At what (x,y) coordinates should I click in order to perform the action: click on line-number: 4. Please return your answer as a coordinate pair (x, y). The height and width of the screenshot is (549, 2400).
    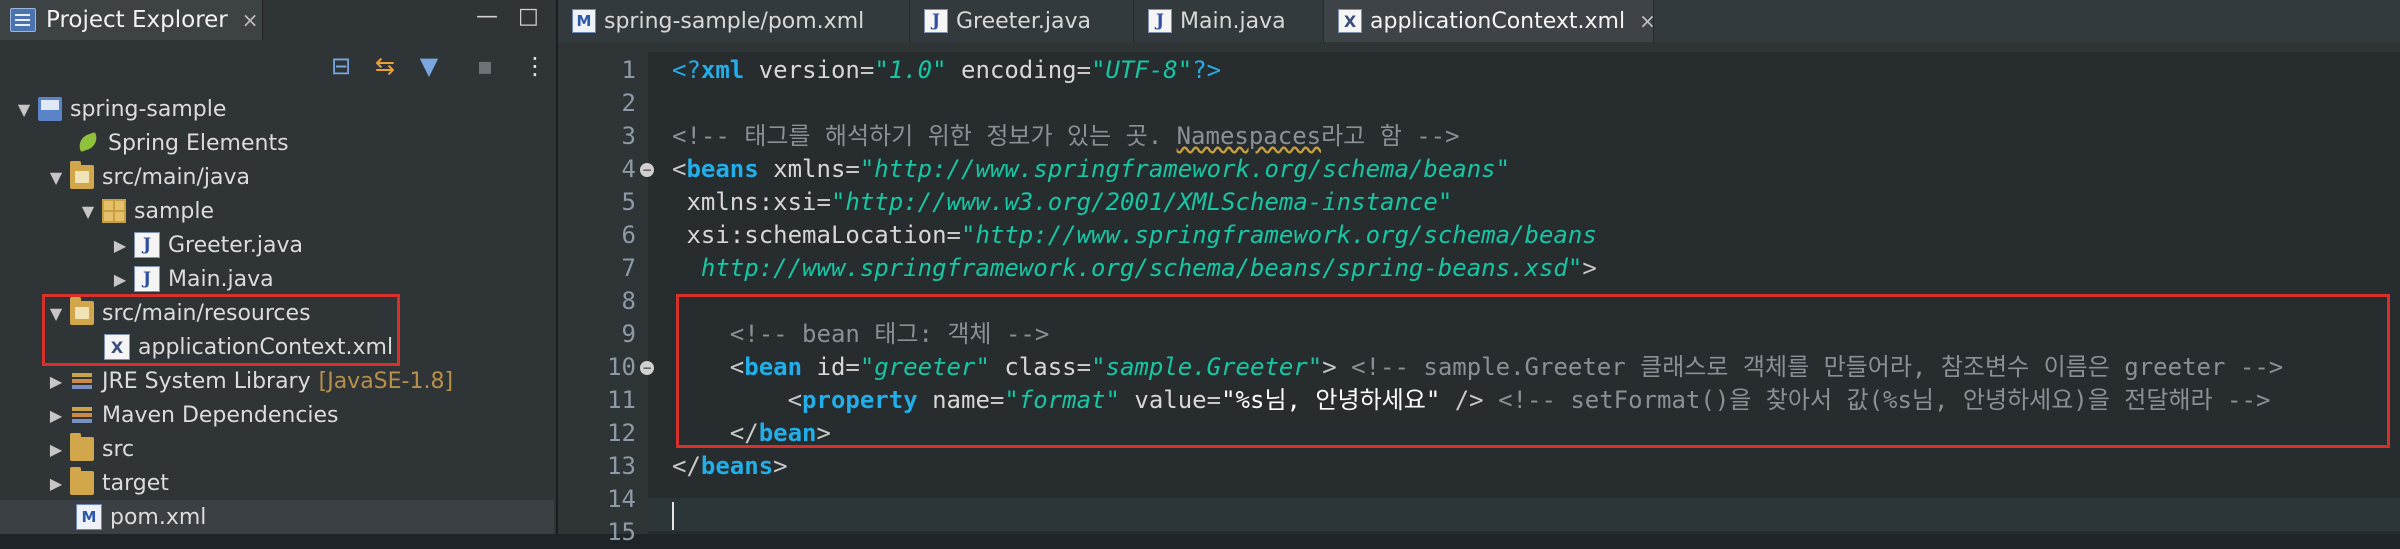
    Looking at the image, I should click on (628, 169).